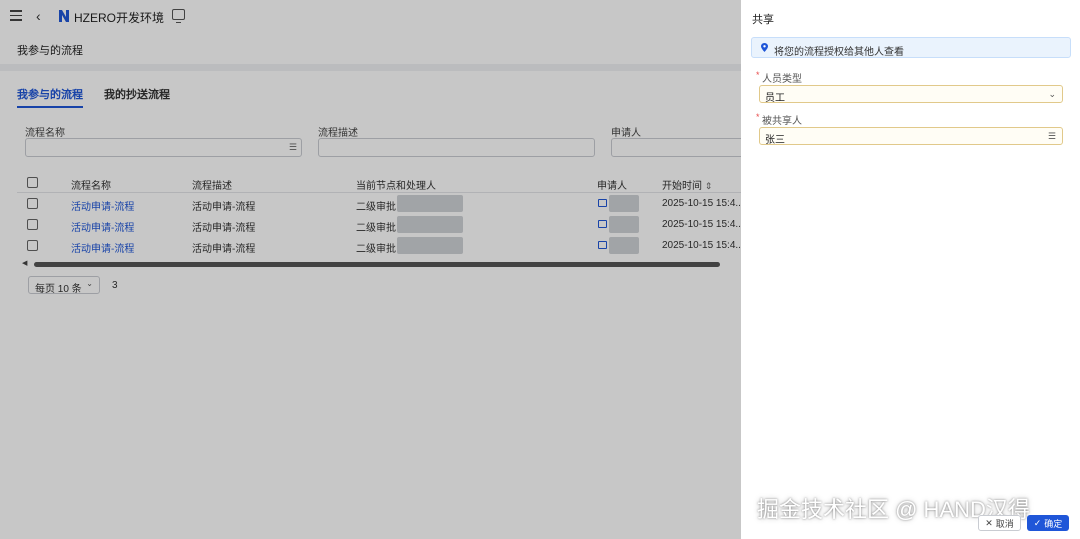 This screenshot has height=539, width=1080. Describe the element at coordinates (911, 47) in the screenshot. I see `info-alert: 将您的流程授权给其他人查看` at that location.